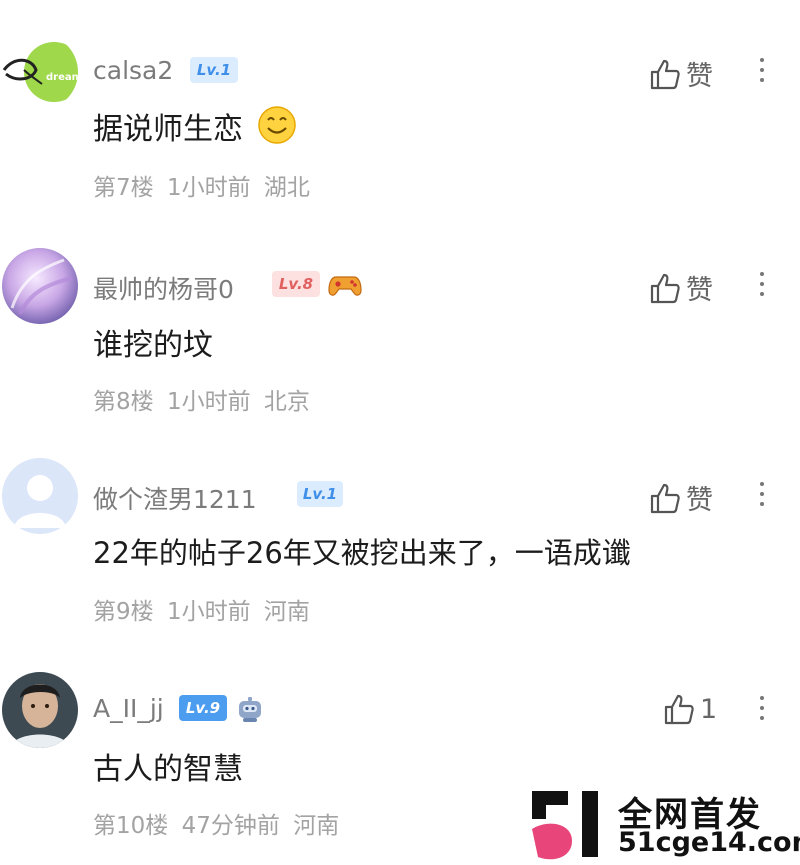 The image size is (800, 865). Describe the element at coordinates (362, 553) in the screenshot. I see `comment-text: 22年的帖子26年又被挖出来了，一语成谶` at that location.